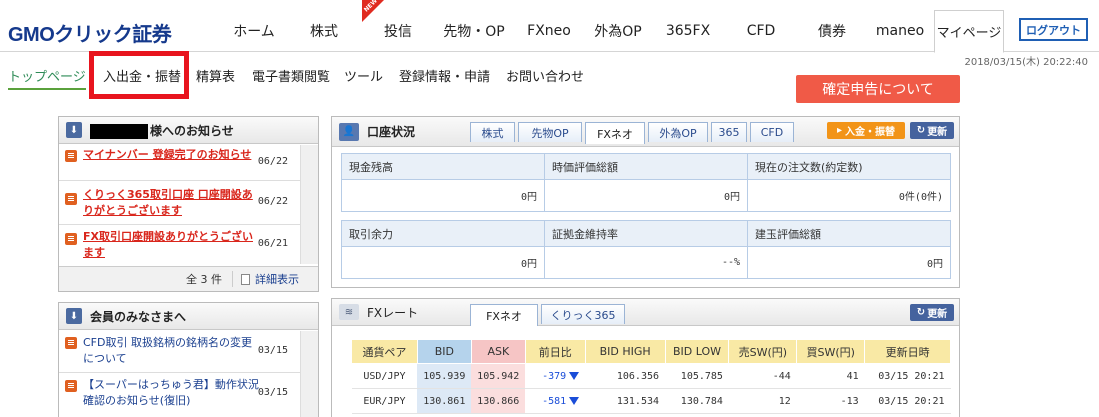  What do you see at coordinates (830, 376) in the screenshot?
I see `buy-swap-cell: 41` at bounding box center [830, 376].